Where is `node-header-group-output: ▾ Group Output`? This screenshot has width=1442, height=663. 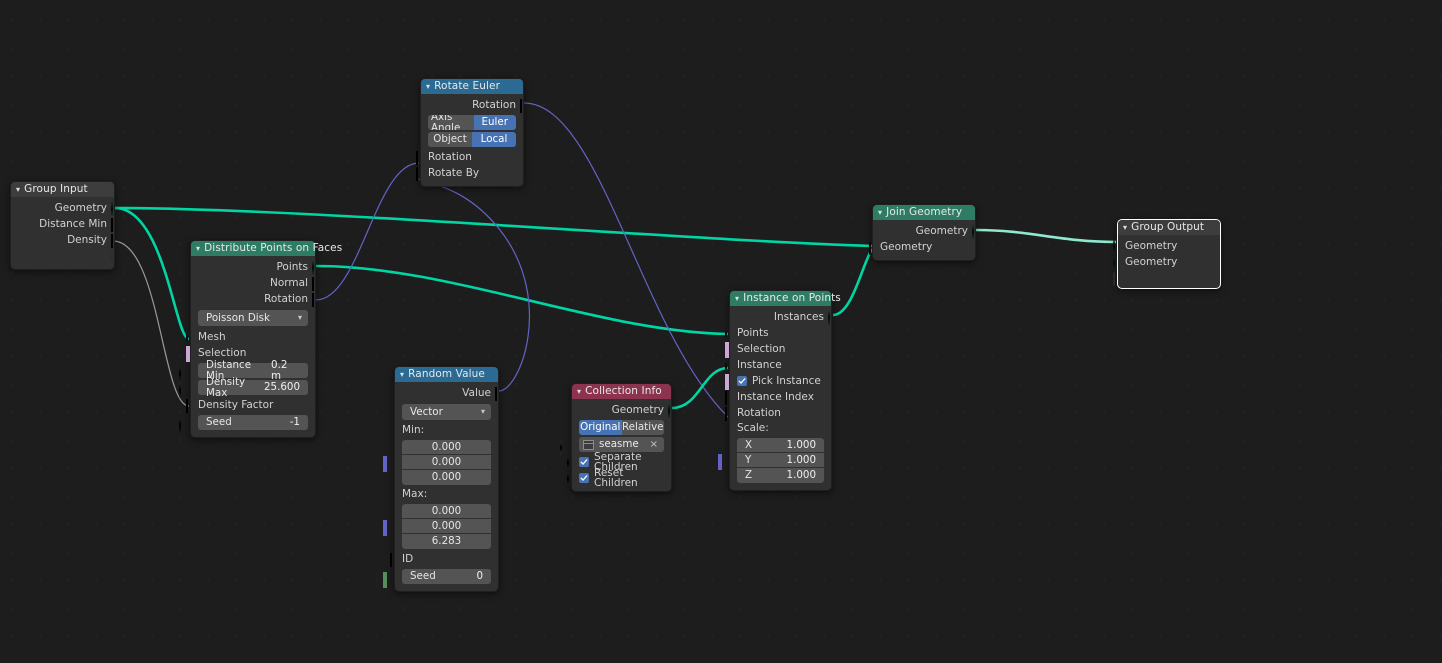
node-header-group-output: ▾ Group Output is located at coordinates (1169, 227).